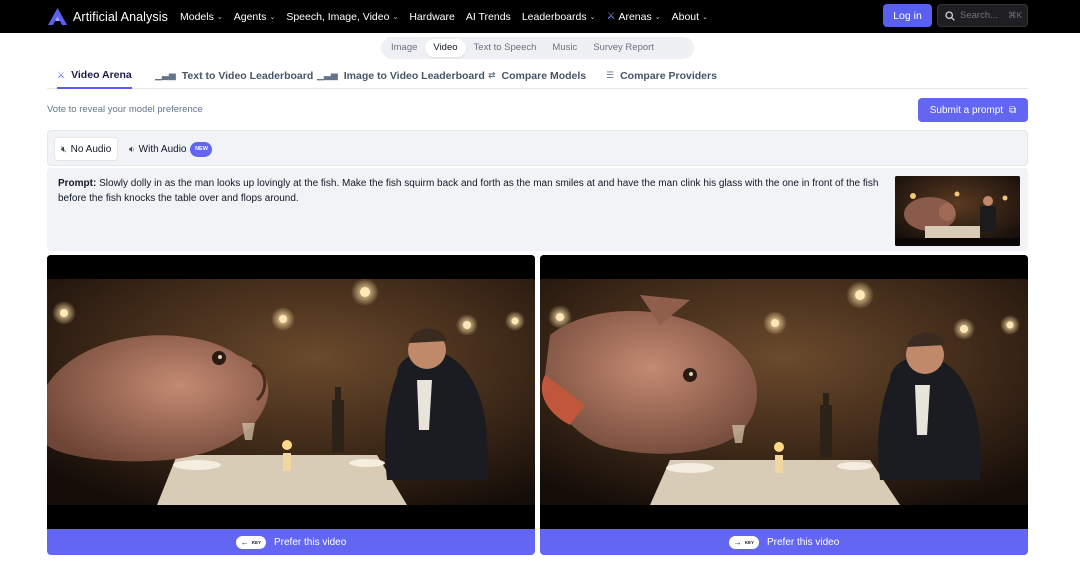 Image resolution: width=1080 pixels, height=579 pixels. I want to click on subtab-video-arena: ⚔ Video Arena, so click(94, 76).